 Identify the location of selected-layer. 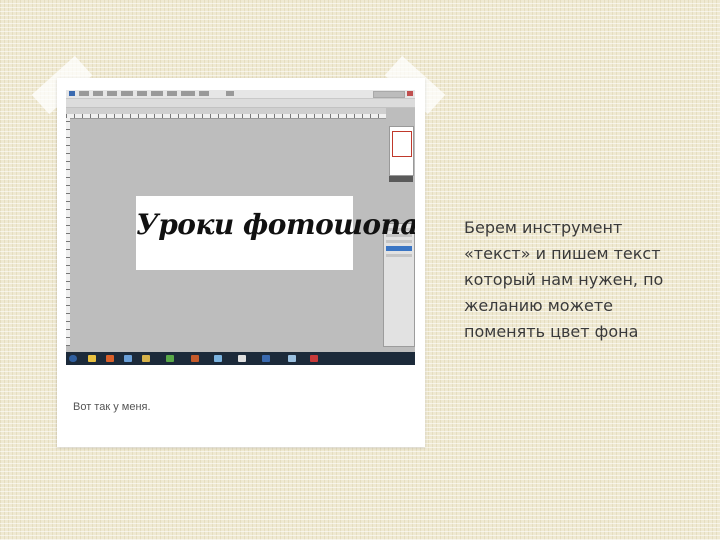
(399, 248).